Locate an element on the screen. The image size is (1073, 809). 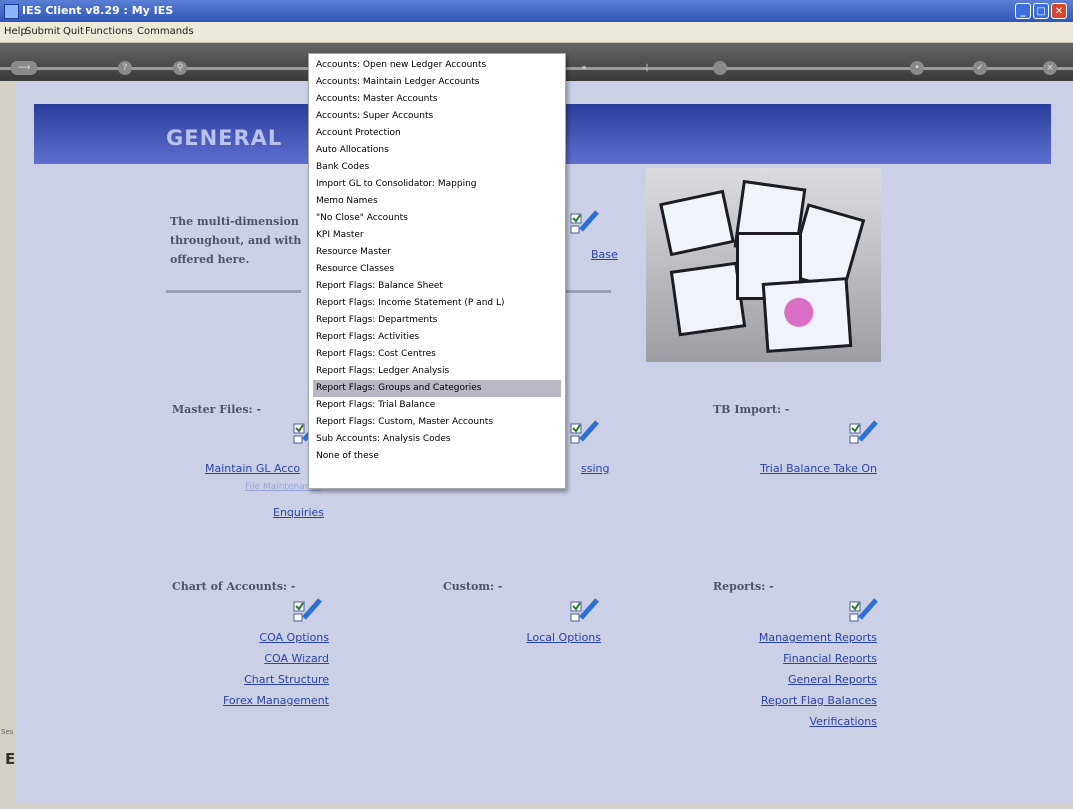
menu-item: Accounts: Open new Ledger Accounts is located at coordinates (437, 65).